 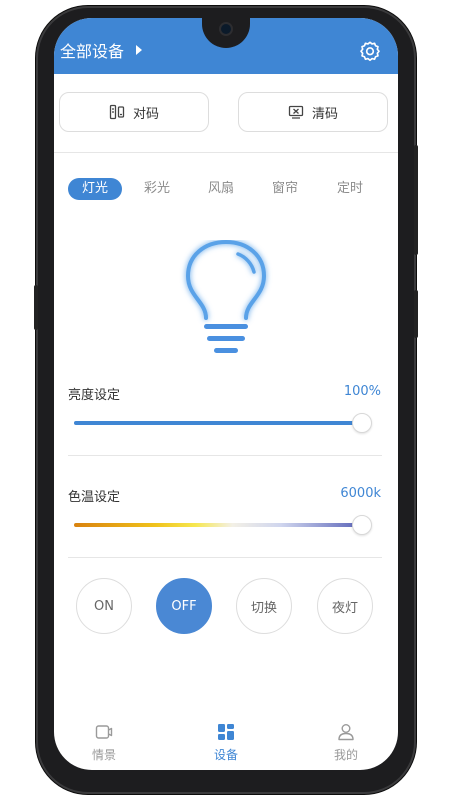 I want to click on header-title: 全部设备, so click(x=92, y=52).